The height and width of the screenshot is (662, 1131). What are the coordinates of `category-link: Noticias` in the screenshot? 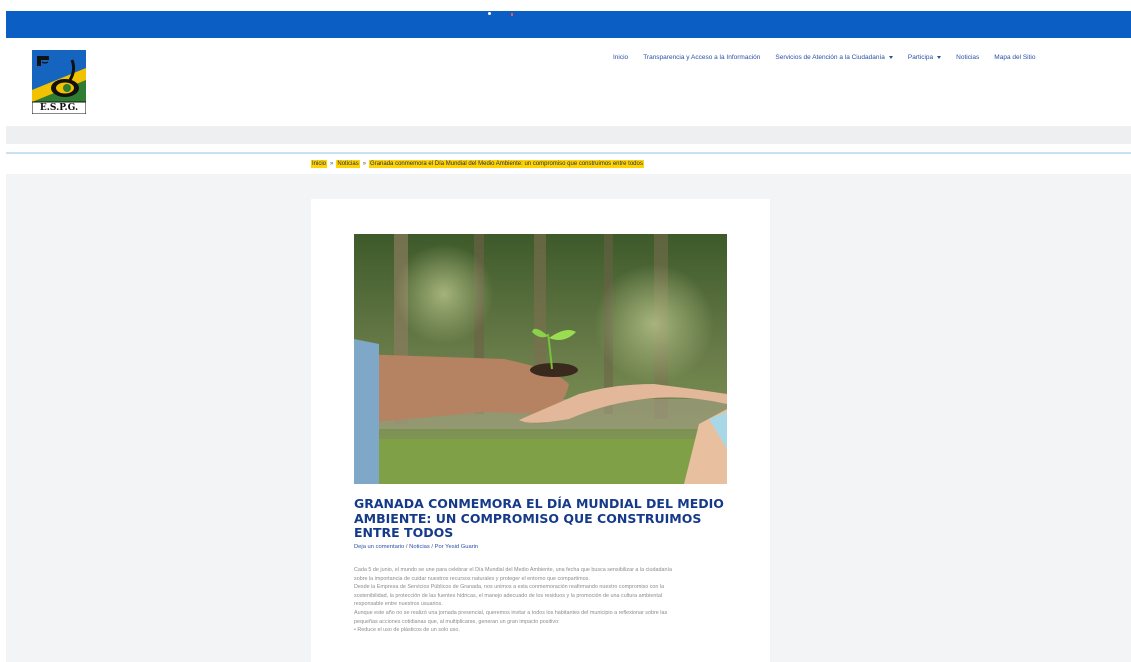 It's located at (419, 547).